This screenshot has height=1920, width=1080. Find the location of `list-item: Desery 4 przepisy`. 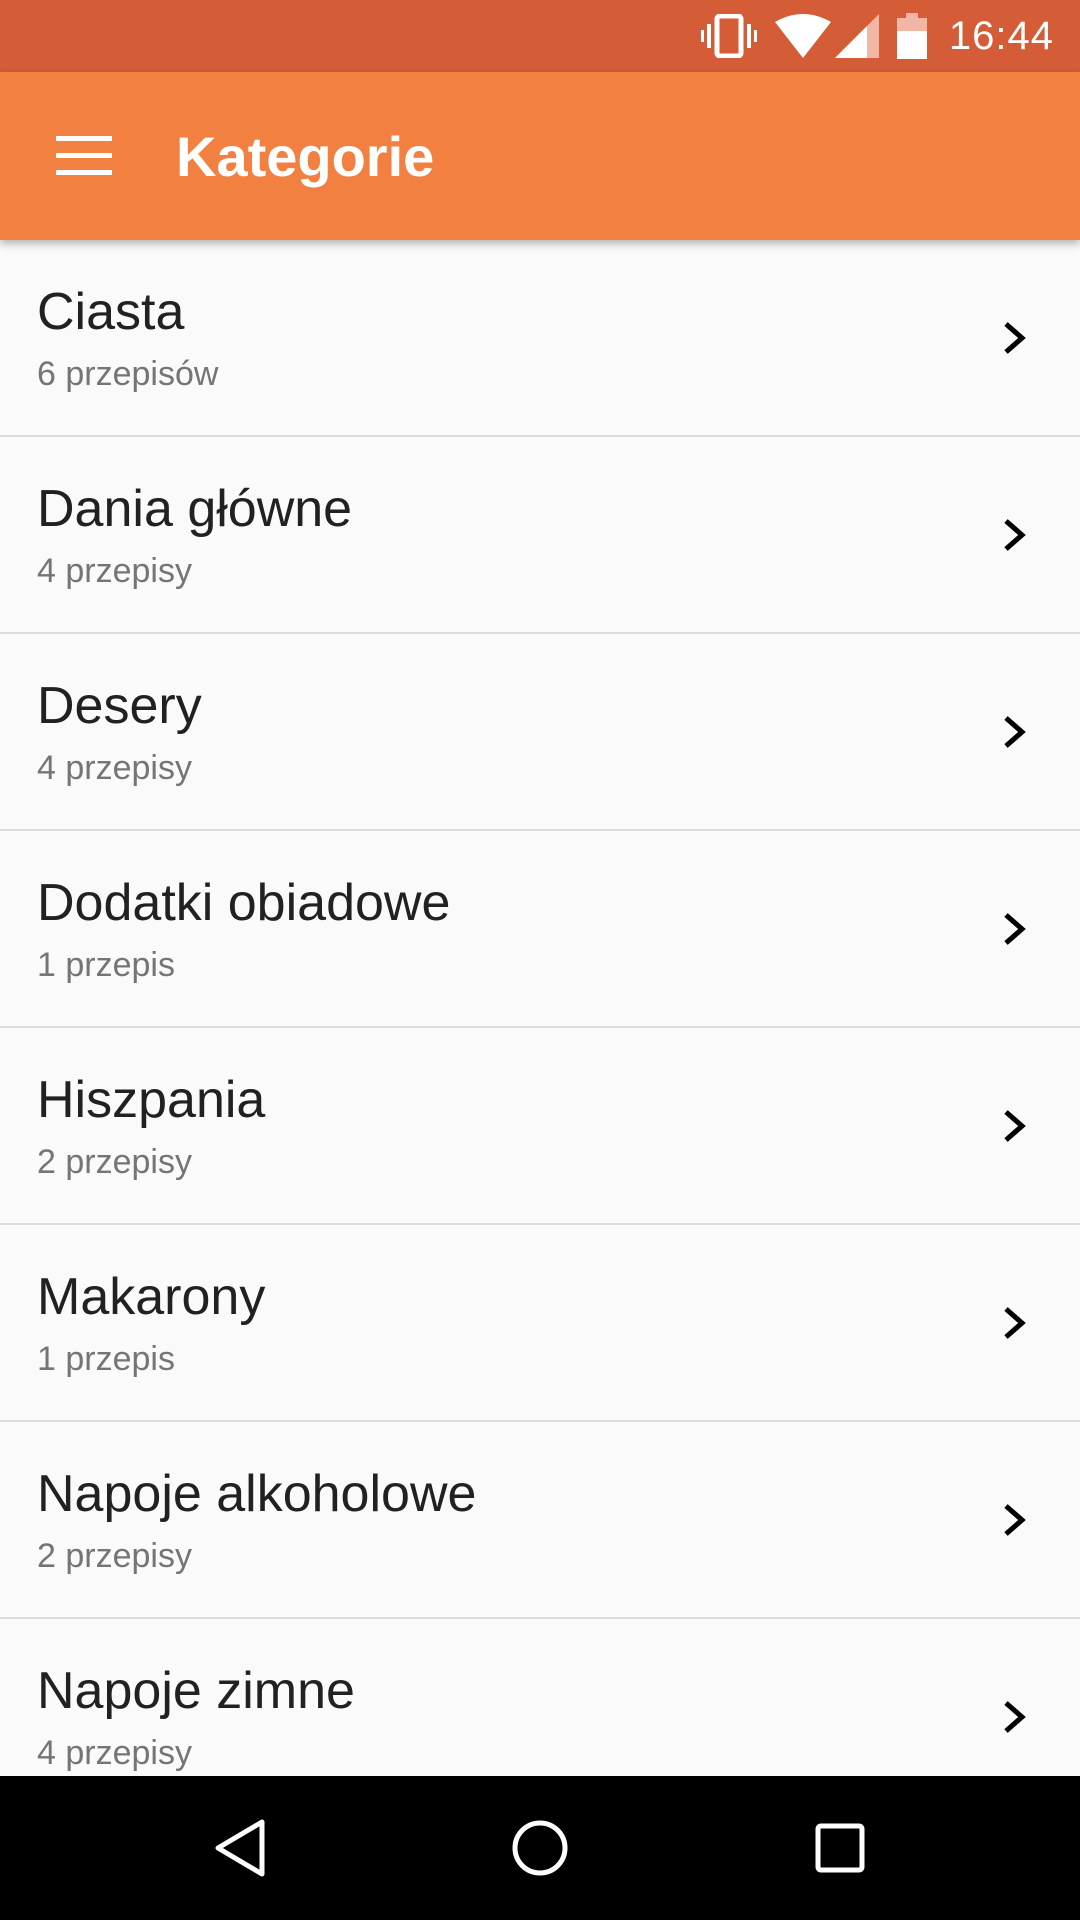

list-item: Desery 4 przepisy is located at coordinates (540, 732).